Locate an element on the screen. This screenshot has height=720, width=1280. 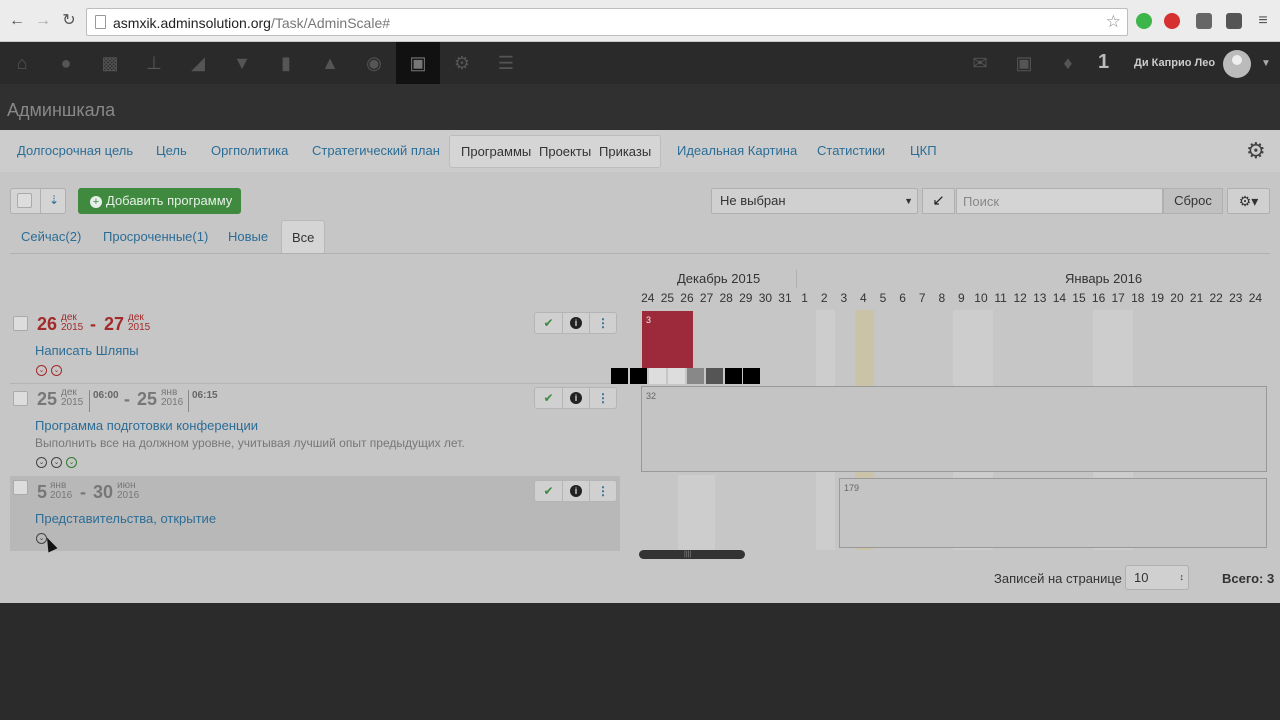
forward-icon: → is located at coordinates (43, 21).